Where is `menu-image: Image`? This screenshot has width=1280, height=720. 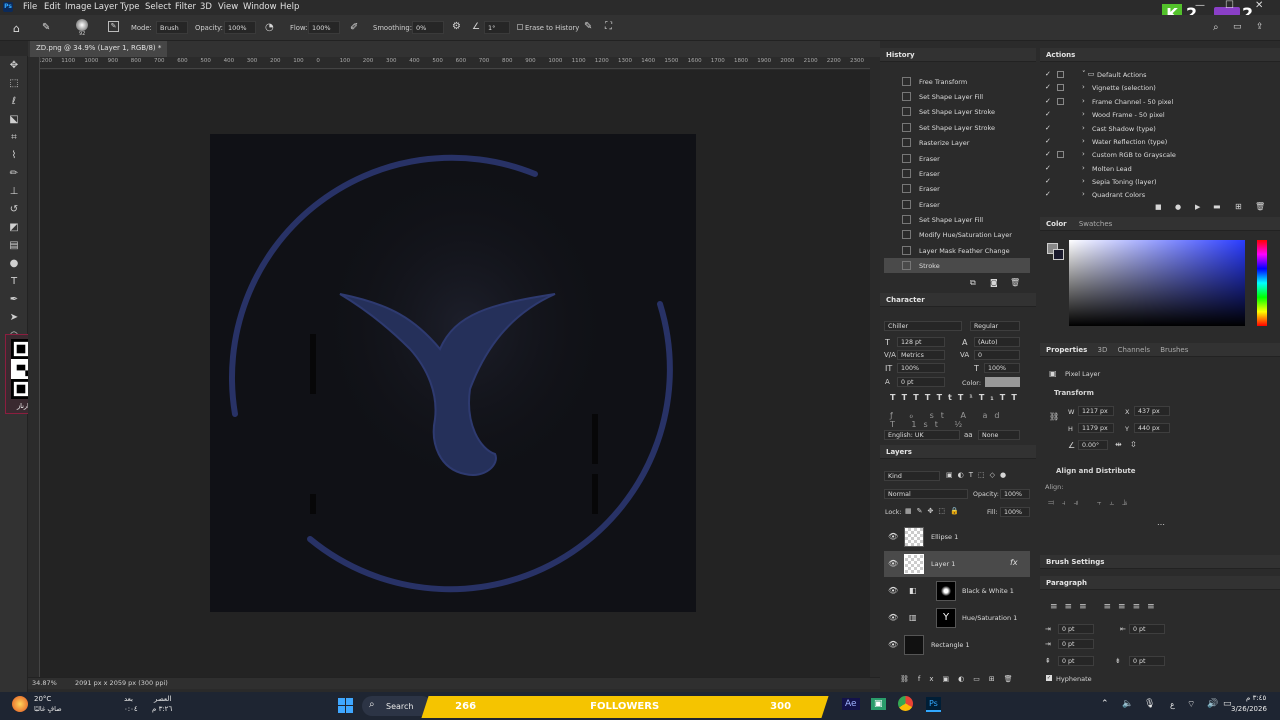
menu-image: Image is located at coordinates (78, 7).